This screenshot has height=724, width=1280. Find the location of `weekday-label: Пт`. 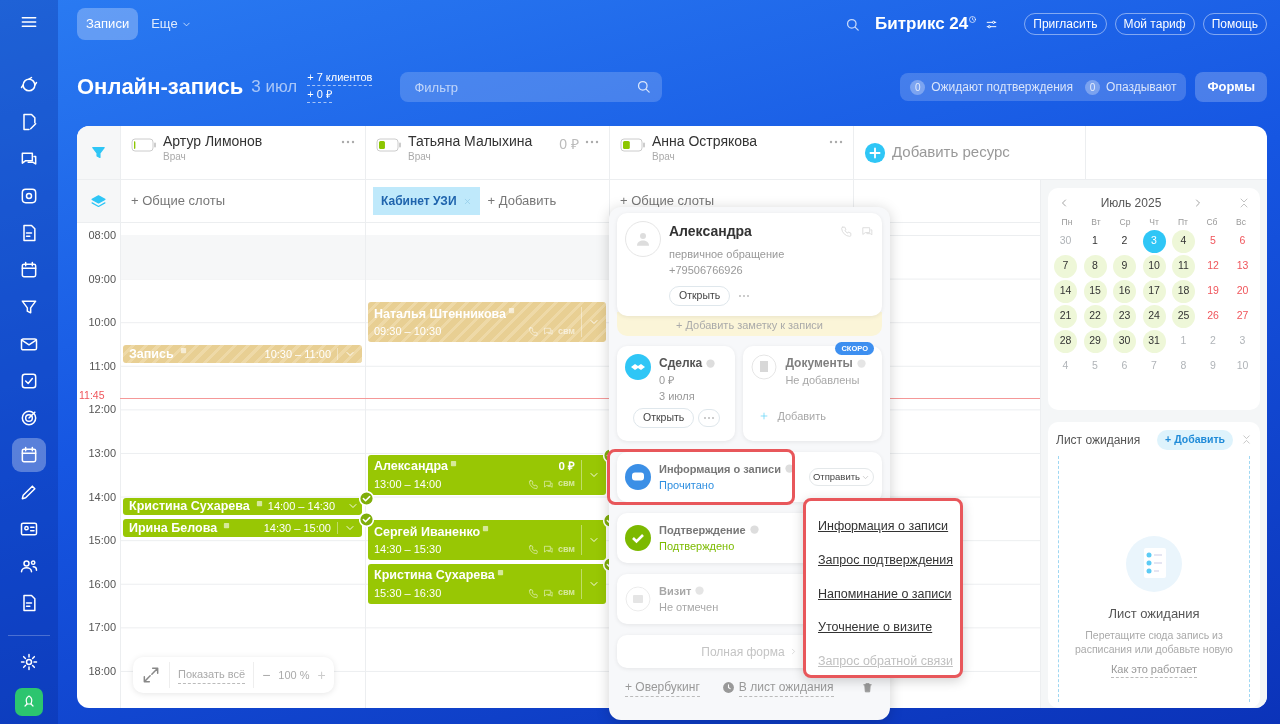

weekday-label: Пт is located at coordinates (1183, 222).